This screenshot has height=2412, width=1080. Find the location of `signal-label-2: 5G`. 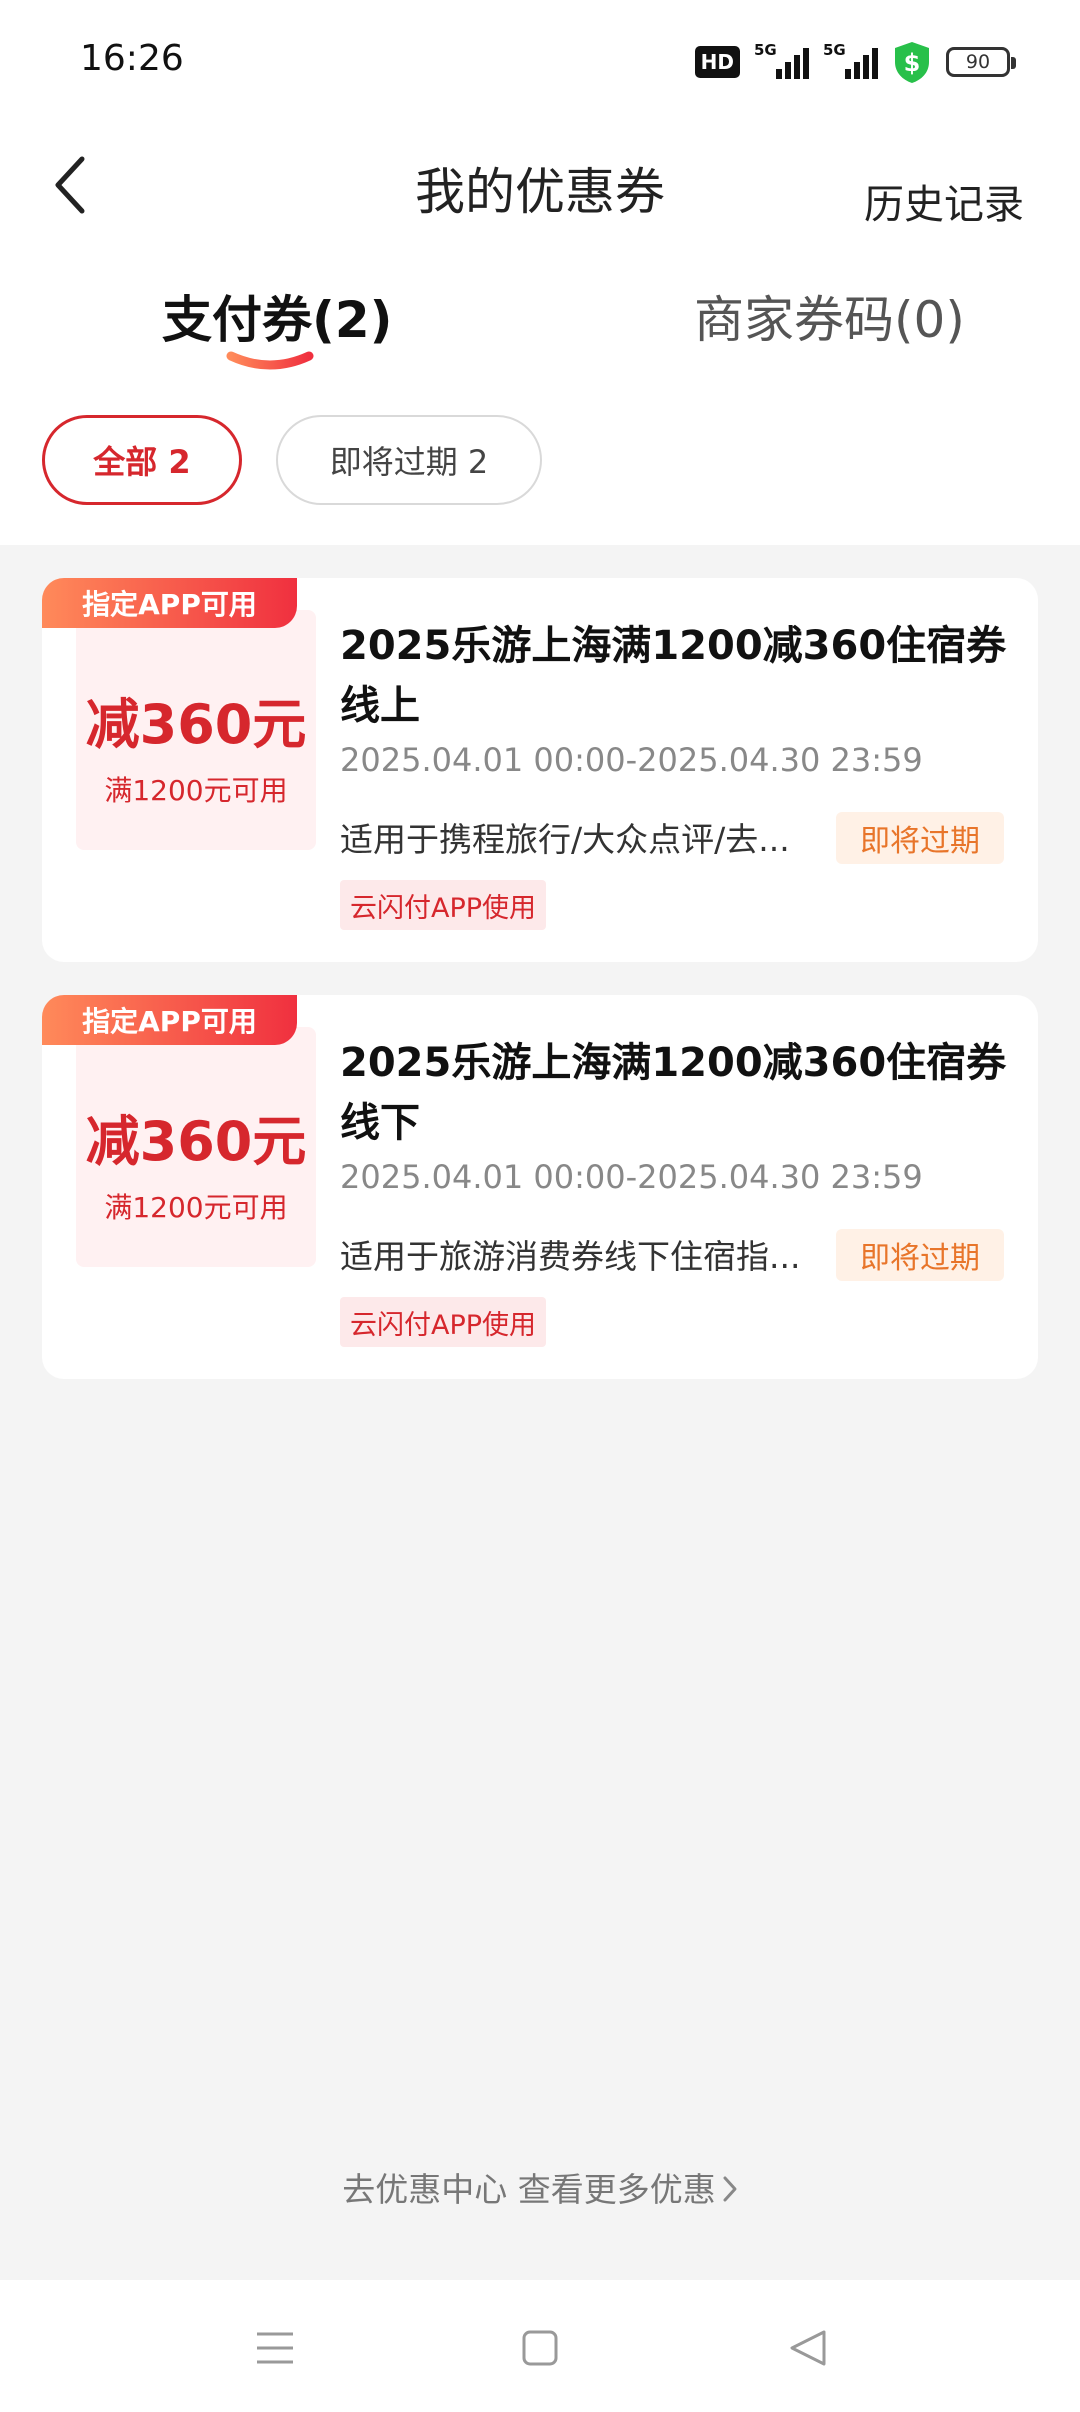

signal-label-2: 5G is located at coordinates (834, 50).